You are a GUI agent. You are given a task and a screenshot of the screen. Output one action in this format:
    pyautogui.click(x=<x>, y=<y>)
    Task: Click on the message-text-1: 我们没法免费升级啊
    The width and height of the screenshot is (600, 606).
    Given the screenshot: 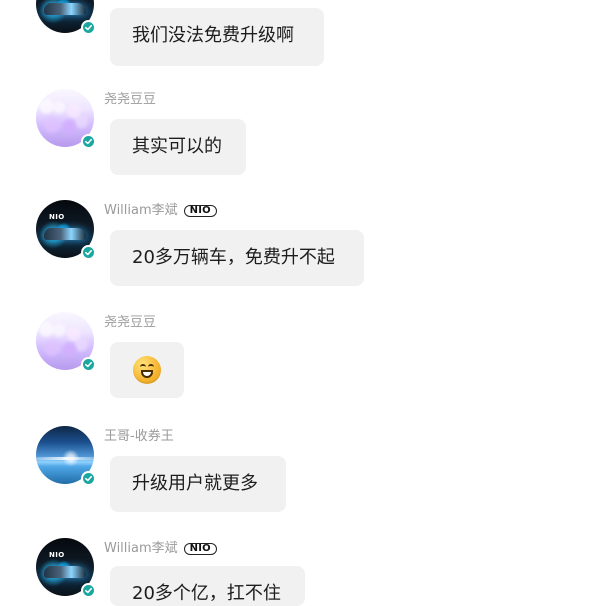 What is the action you would take?
    pyautogui.click(x=213, y=35)
    